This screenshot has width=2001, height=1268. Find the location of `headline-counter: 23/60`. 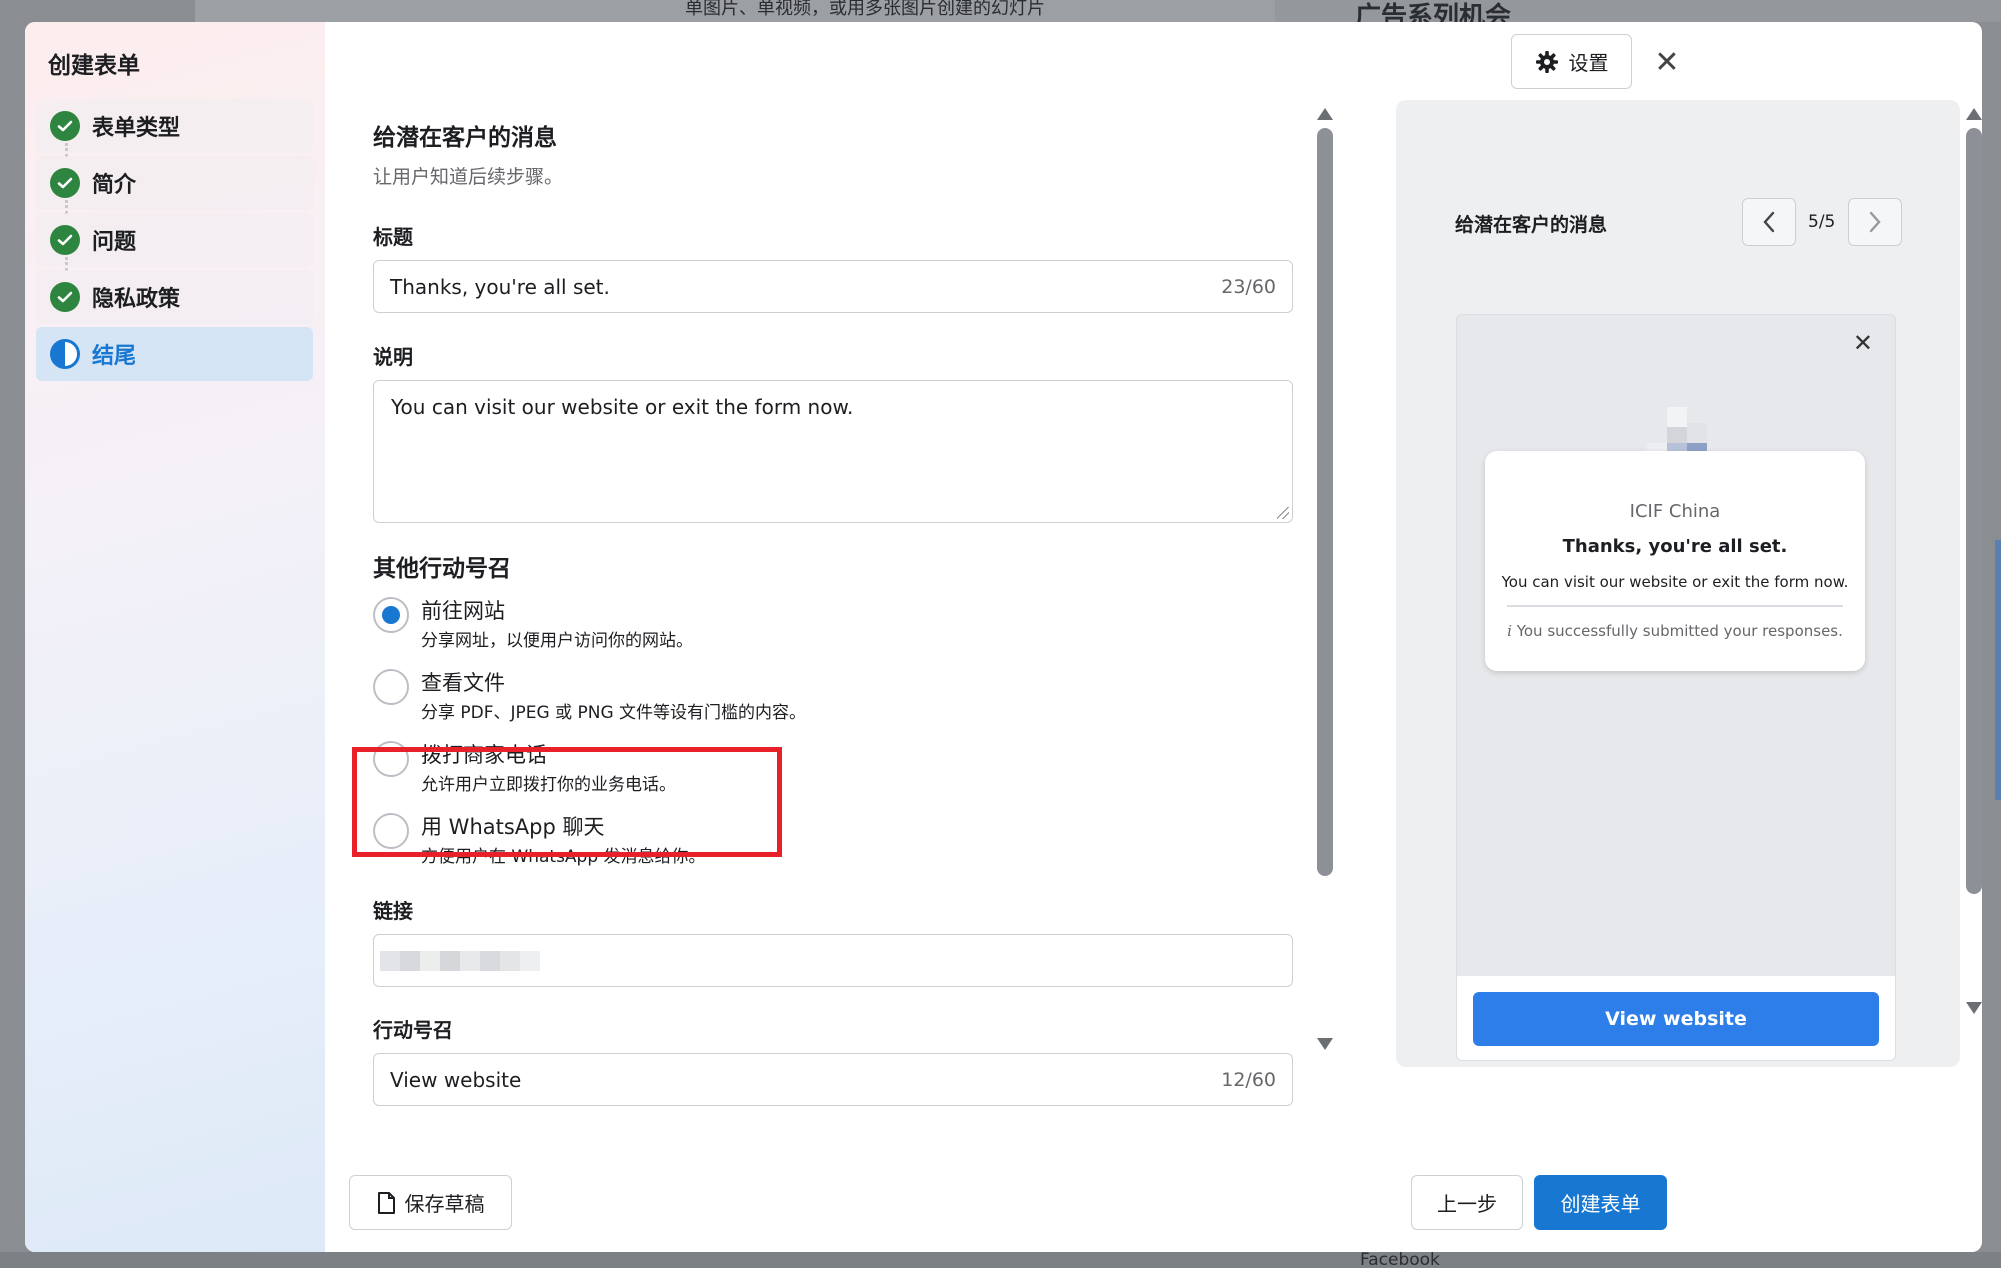

headline-counter: 23/60 is located at coordinates (1248, 286).